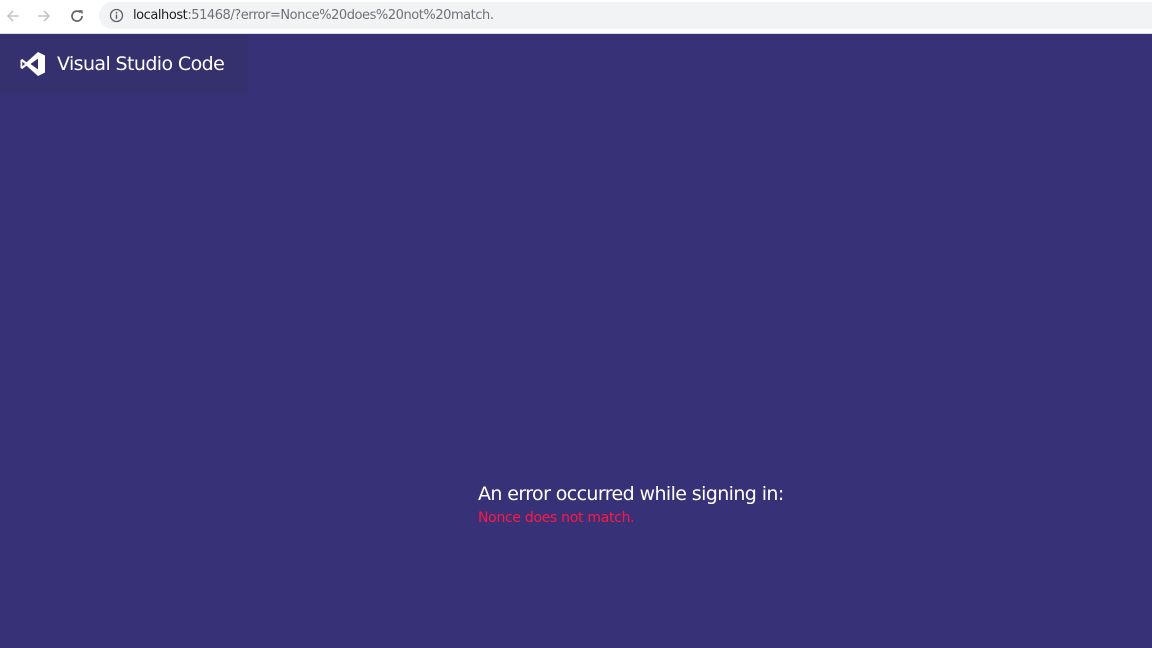  I want to click on page-header: Visual Studio Code, so click(124, 63).